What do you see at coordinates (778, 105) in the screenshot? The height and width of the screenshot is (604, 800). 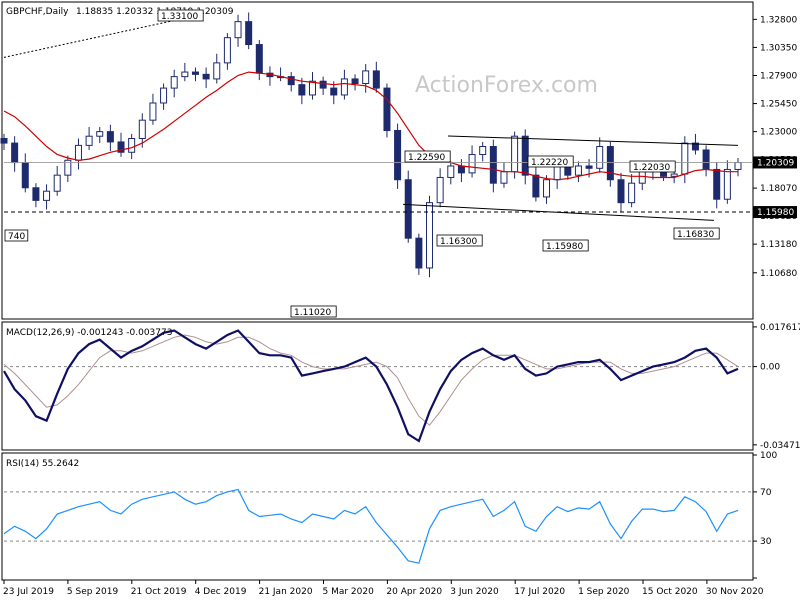 I see `price-y-tick-label: 1.25450` at bounding box center [778, 105].